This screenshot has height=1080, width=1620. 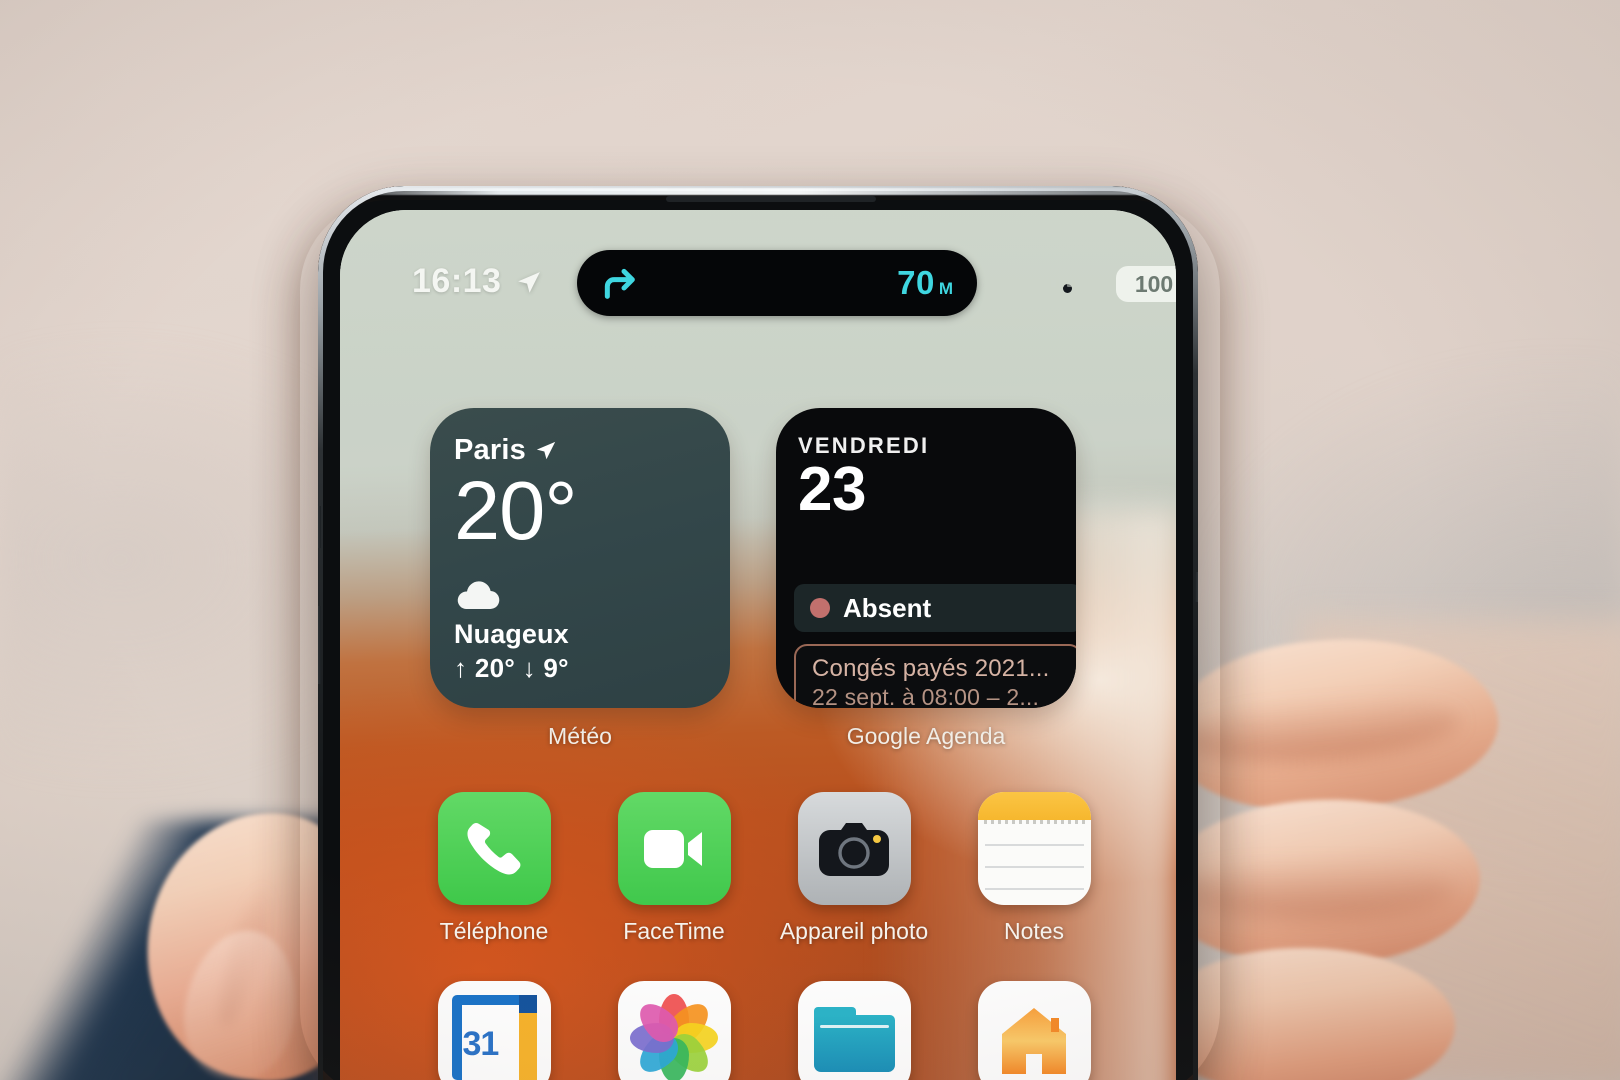 What do you see at coordinates (854, 931) in the screenshot?
I see `app-label: Appareil photo` at bounding box center [854, 931].